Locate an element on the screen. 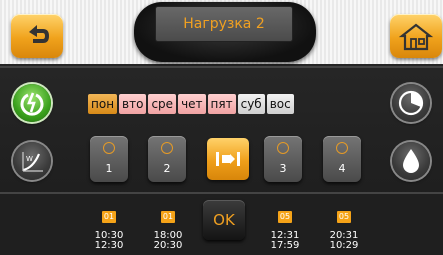 This screenshot has height=255, width=443. edit-slot-button is located at coordinates (228, 159).